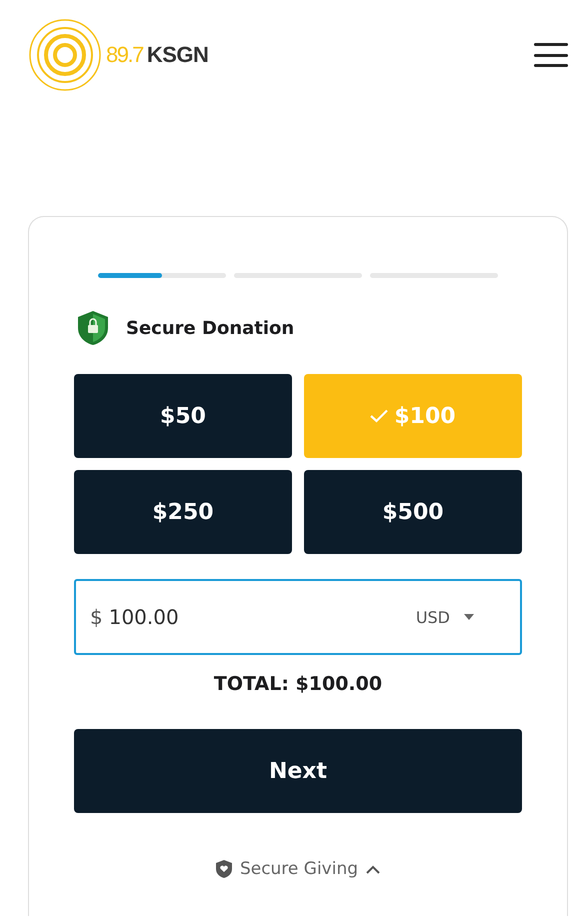 The width and height of the screenshot is (588, 922). I want to click on amount-field: $ 100.00 USD, so click(298, 617).